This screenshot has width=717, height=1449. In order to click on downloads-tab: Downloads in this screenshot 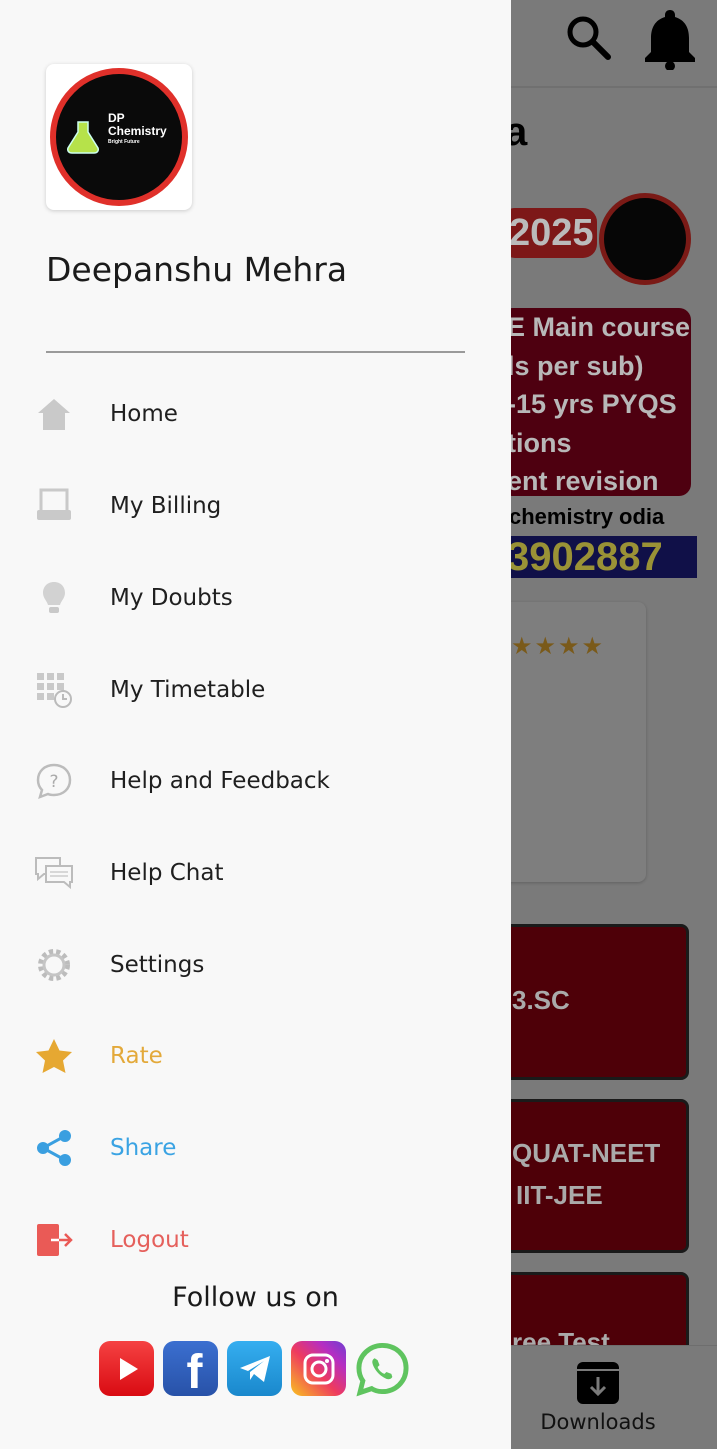, I will do `click(598, 1397)`.